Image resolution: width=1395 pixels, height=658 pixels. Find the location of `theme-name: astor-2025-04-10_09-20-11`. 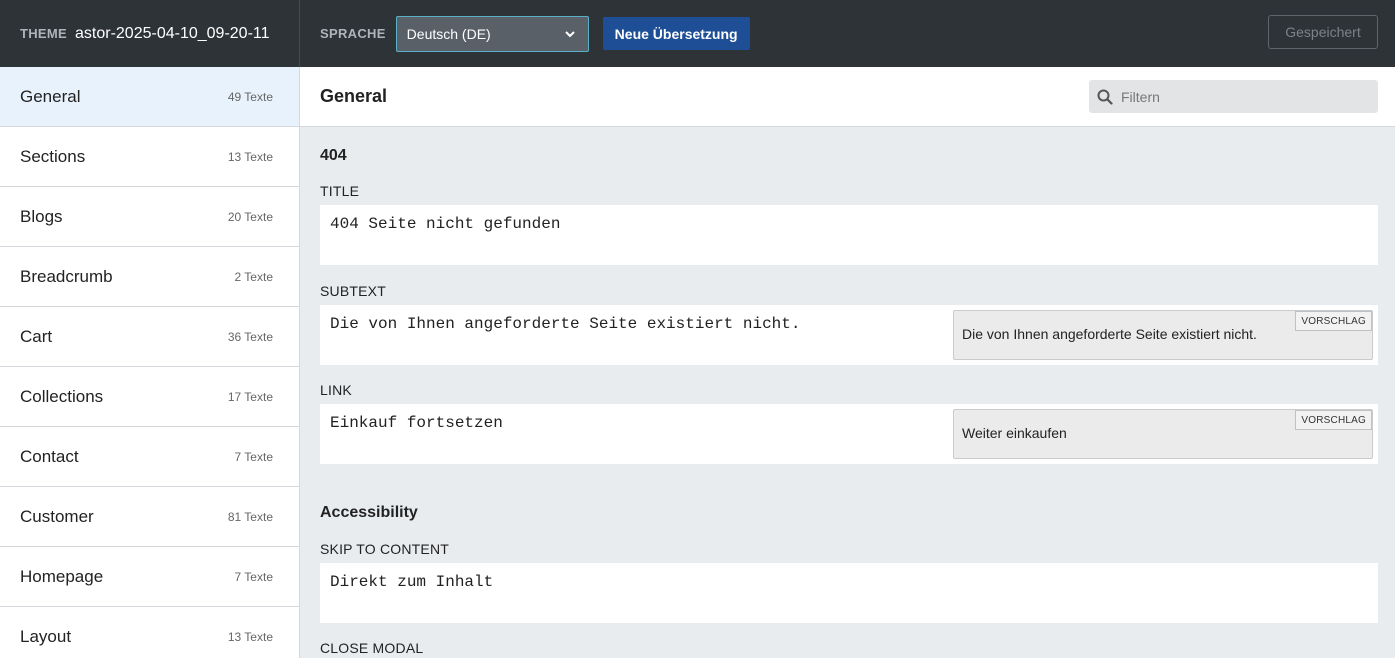

theme-name: astor-2025-04-10_09-20-11 is located at coordinates (172, 33).